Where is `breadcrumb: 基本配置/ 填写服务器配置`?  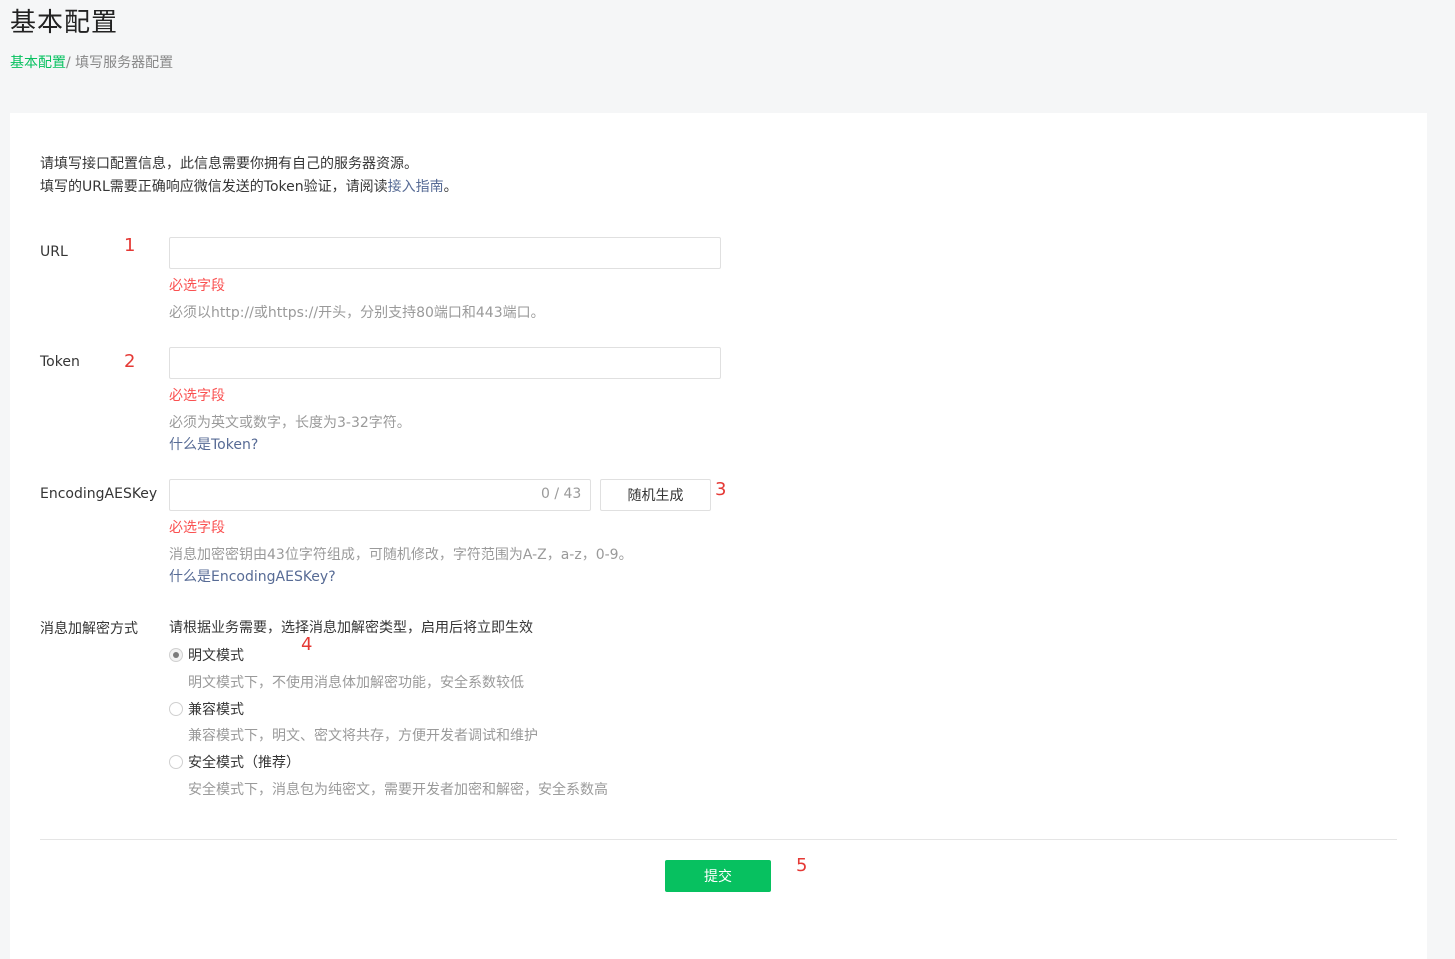
breadcrumb: 基本配置/ 填写服务器配置 is located at coordinates (91, 62).